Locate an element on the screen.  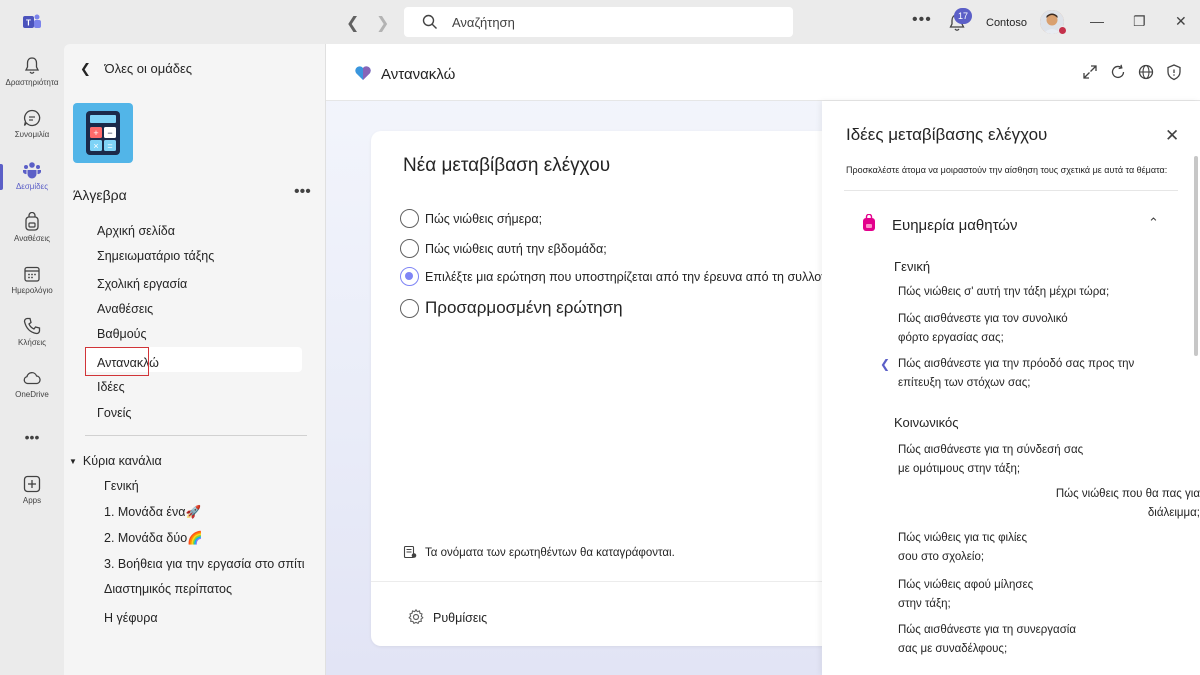
app-header: Αντανακλώ is located at coordinates (763, 72).